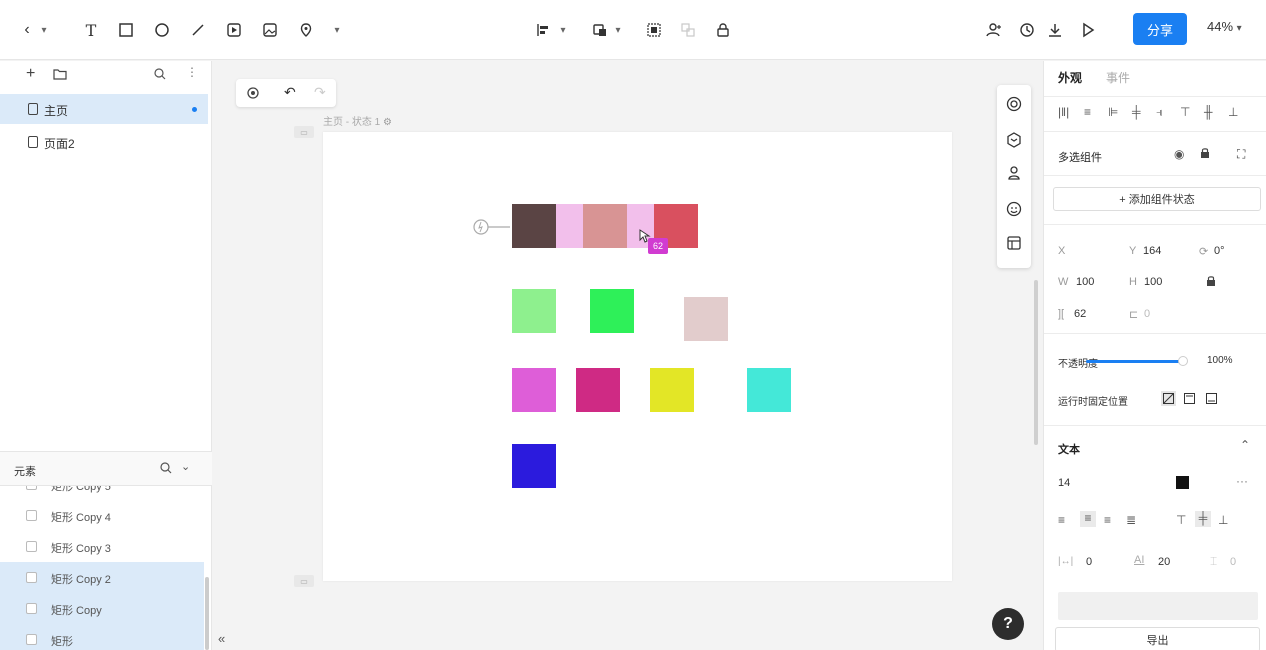  What do you see at coordinates (1089, 562) in the screenshot?
I see `letter-spacing-input: 0` at bounding box center [1089, 562].